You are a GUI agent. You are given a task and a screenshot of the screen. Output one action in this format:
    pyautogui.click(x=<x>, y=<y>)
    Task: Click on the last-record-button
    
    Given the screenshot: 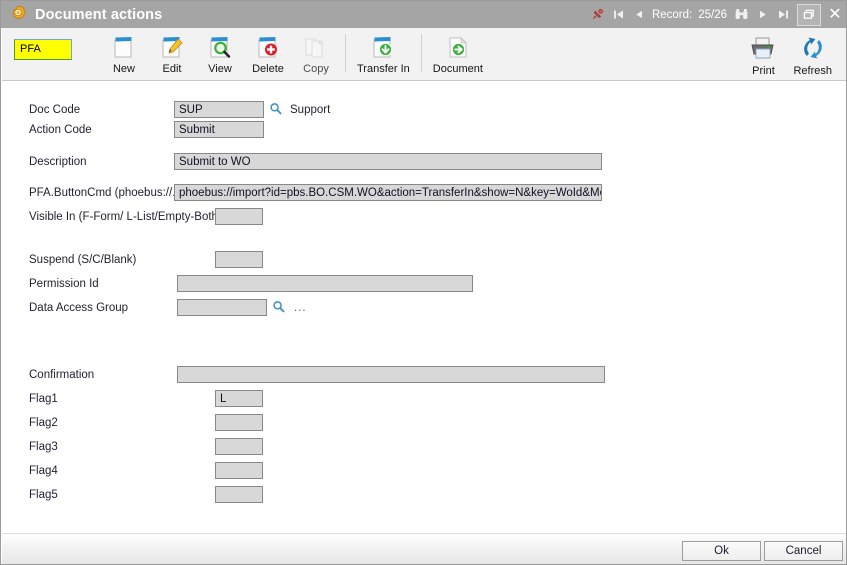 What is the action you would take?
    pyautogui.click(x=783, y=15)
    